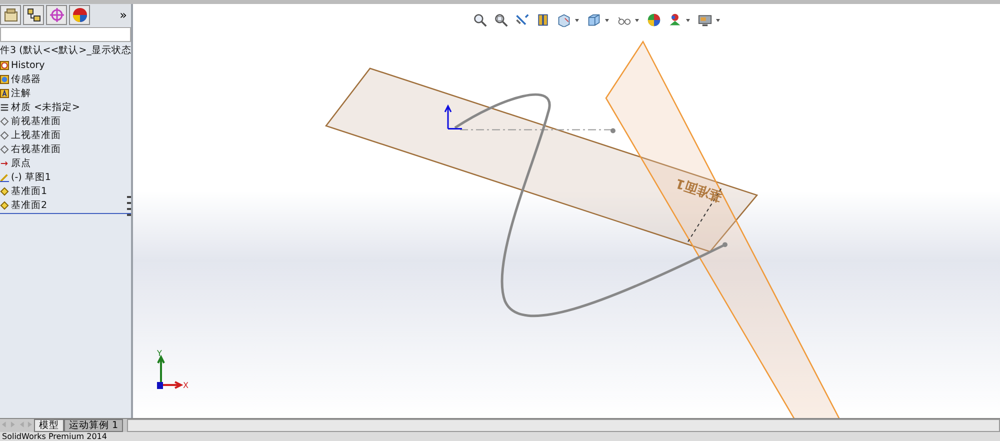  What do you see at coordinates (54, 436) in the screenshot?
I see `status-text: SolidWorks Premium 2014` at bounding box center [54, 436].